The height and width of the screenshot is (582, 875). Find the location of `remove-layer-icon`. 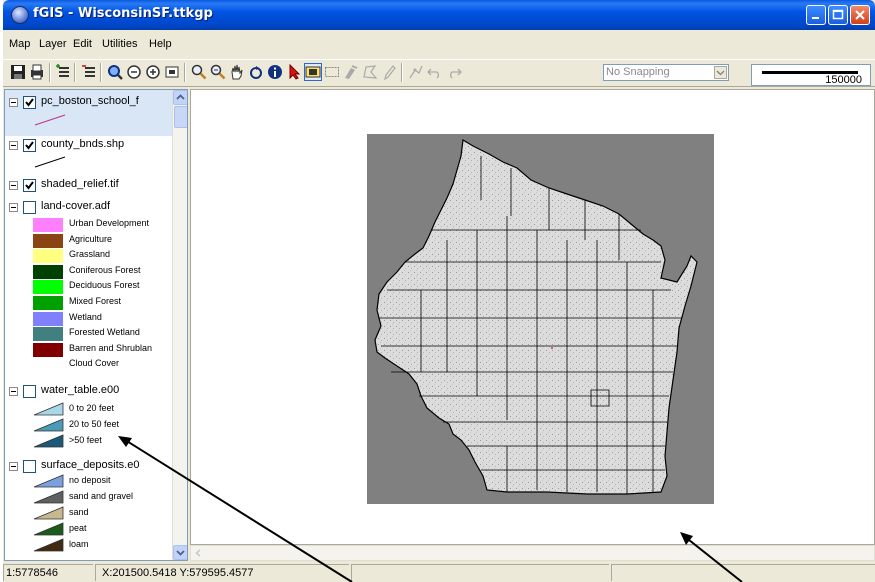

remove-layer-icon is located at coordinates (89, 72).